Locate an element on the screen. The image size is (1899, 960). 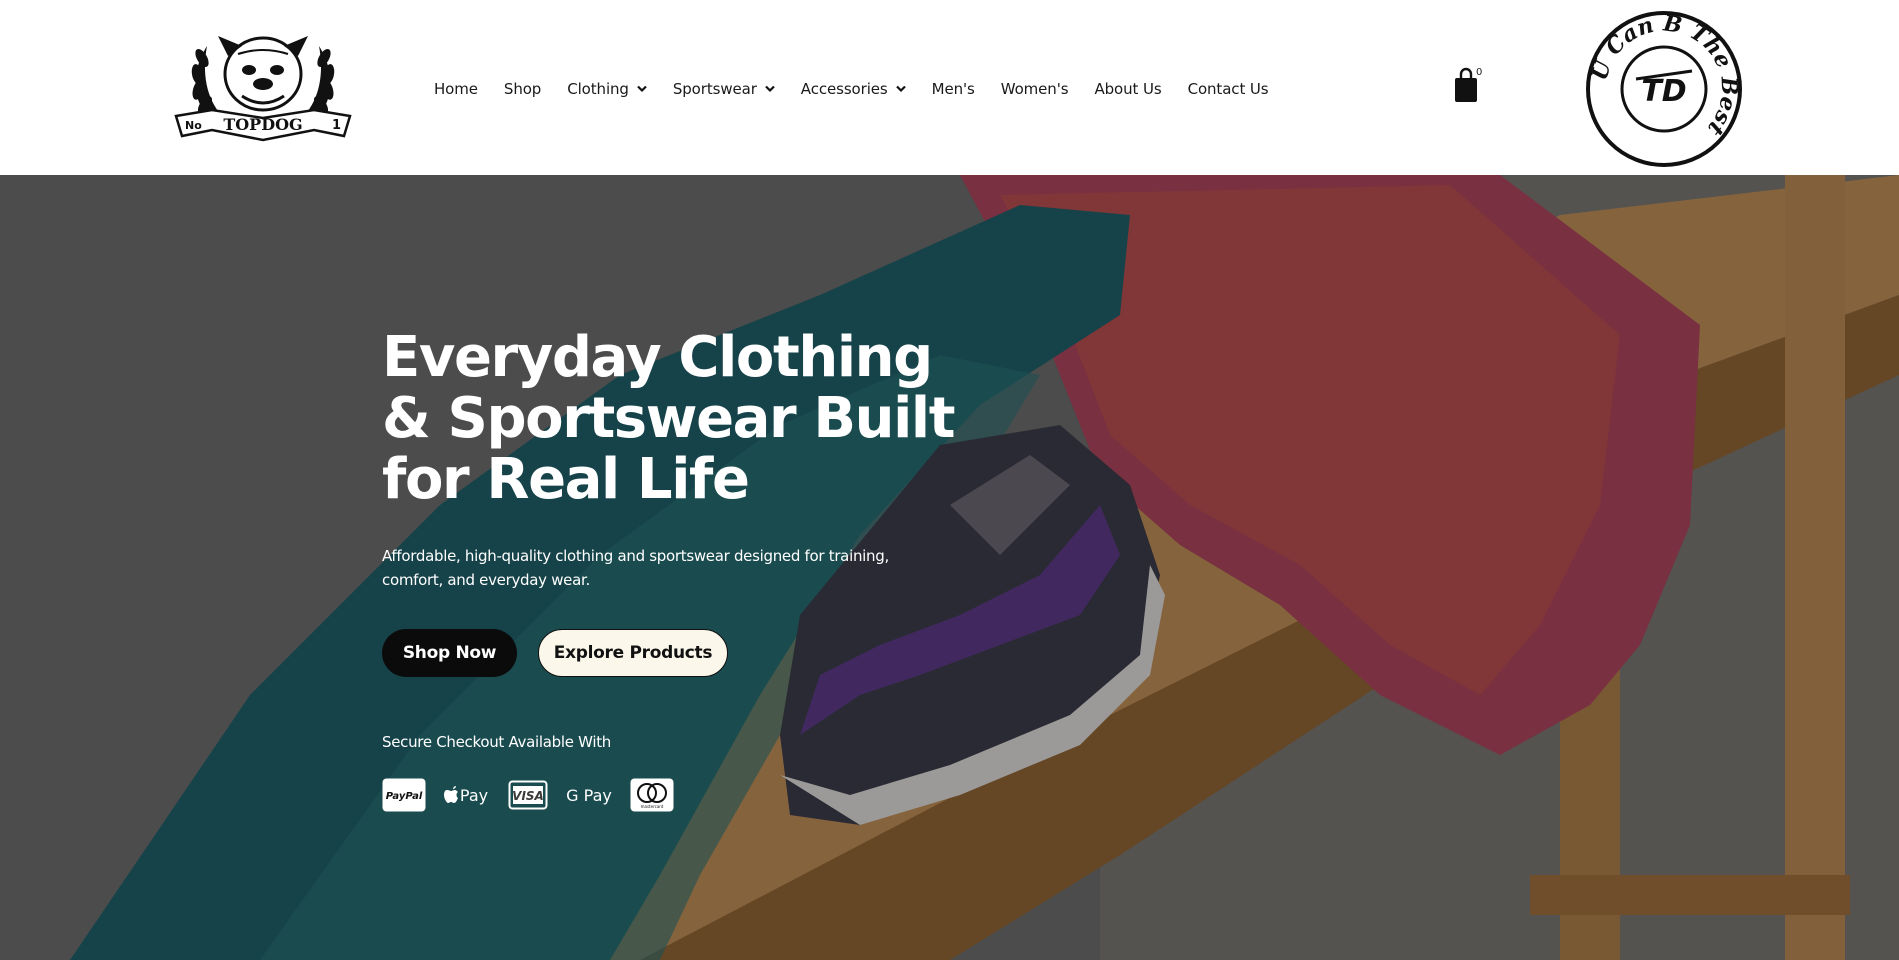
hero-cta-row: Shop Now Explore Products is located at coordinates (682, 653).